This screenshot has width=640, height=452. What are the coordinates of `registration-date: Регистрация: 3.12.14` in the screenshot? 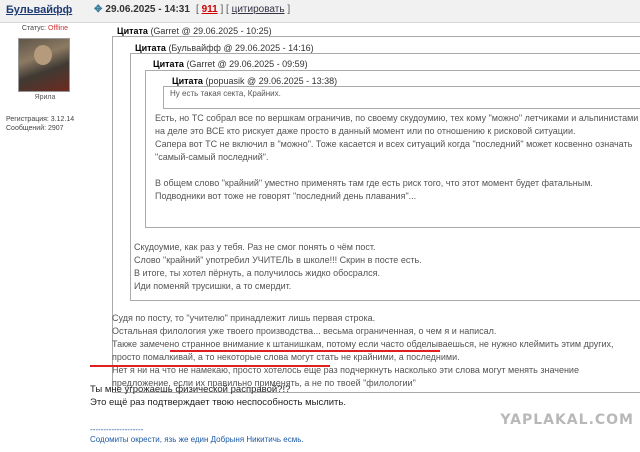 It's located at (40, 119).